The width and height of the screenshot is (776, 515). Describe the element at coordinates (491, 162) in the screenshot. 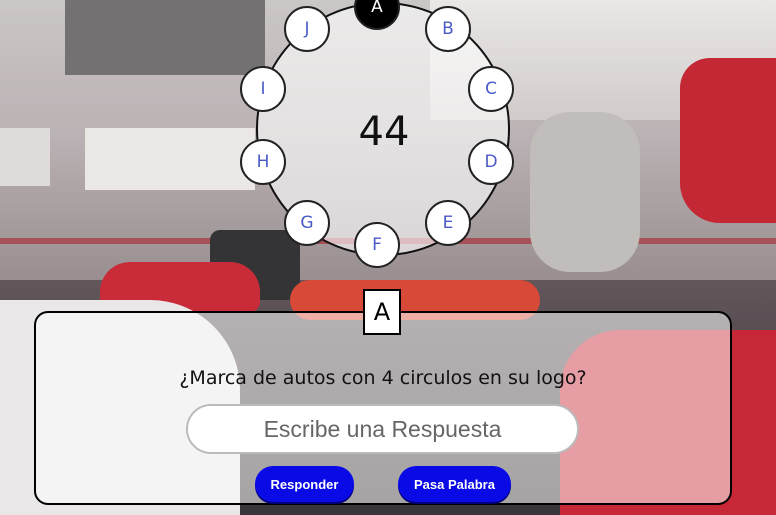

I see `letter-d: D` at that location.